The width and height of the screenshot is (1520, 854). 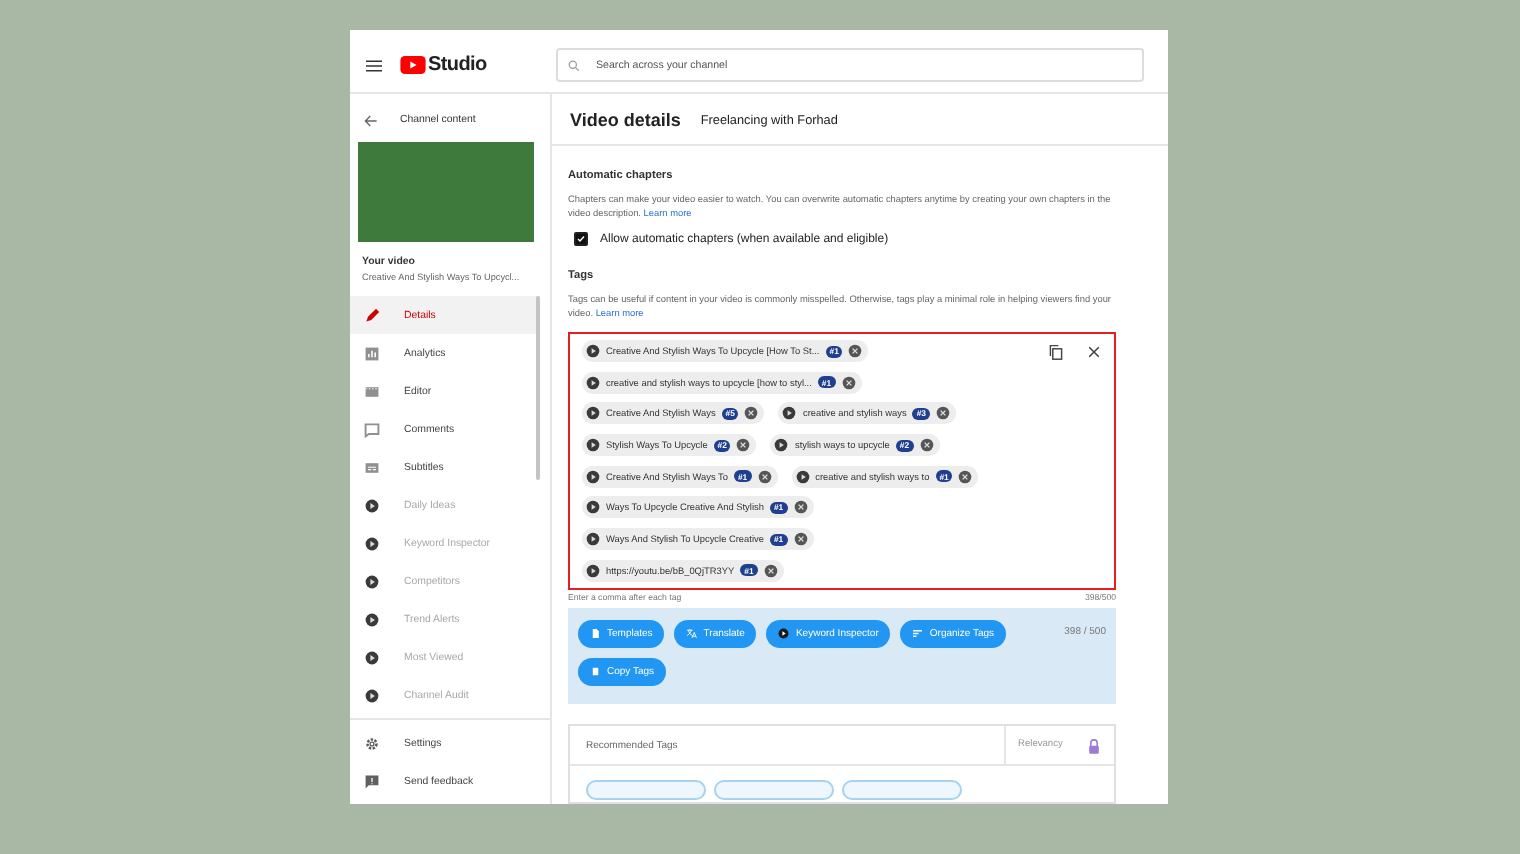 I want to click on settings-icon, so click(x=372, y=743).